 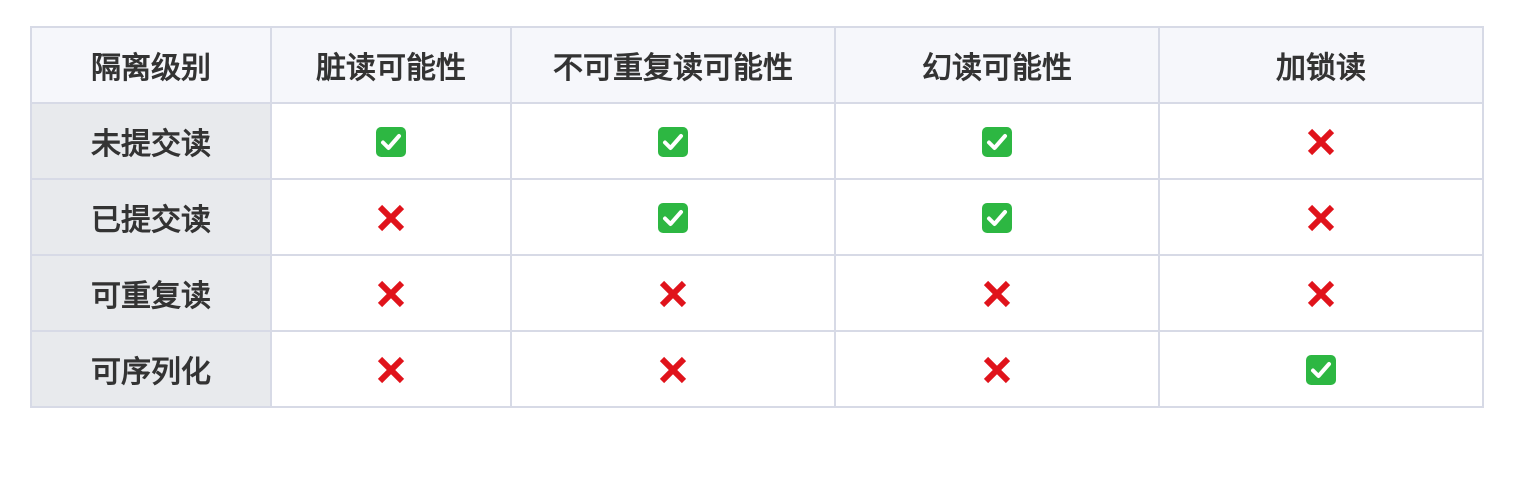 What do you see at coordinates (1321, 65) in the screenshot?
I see `header-locking-read: 加锁读` at bounding box center [1321, 65].